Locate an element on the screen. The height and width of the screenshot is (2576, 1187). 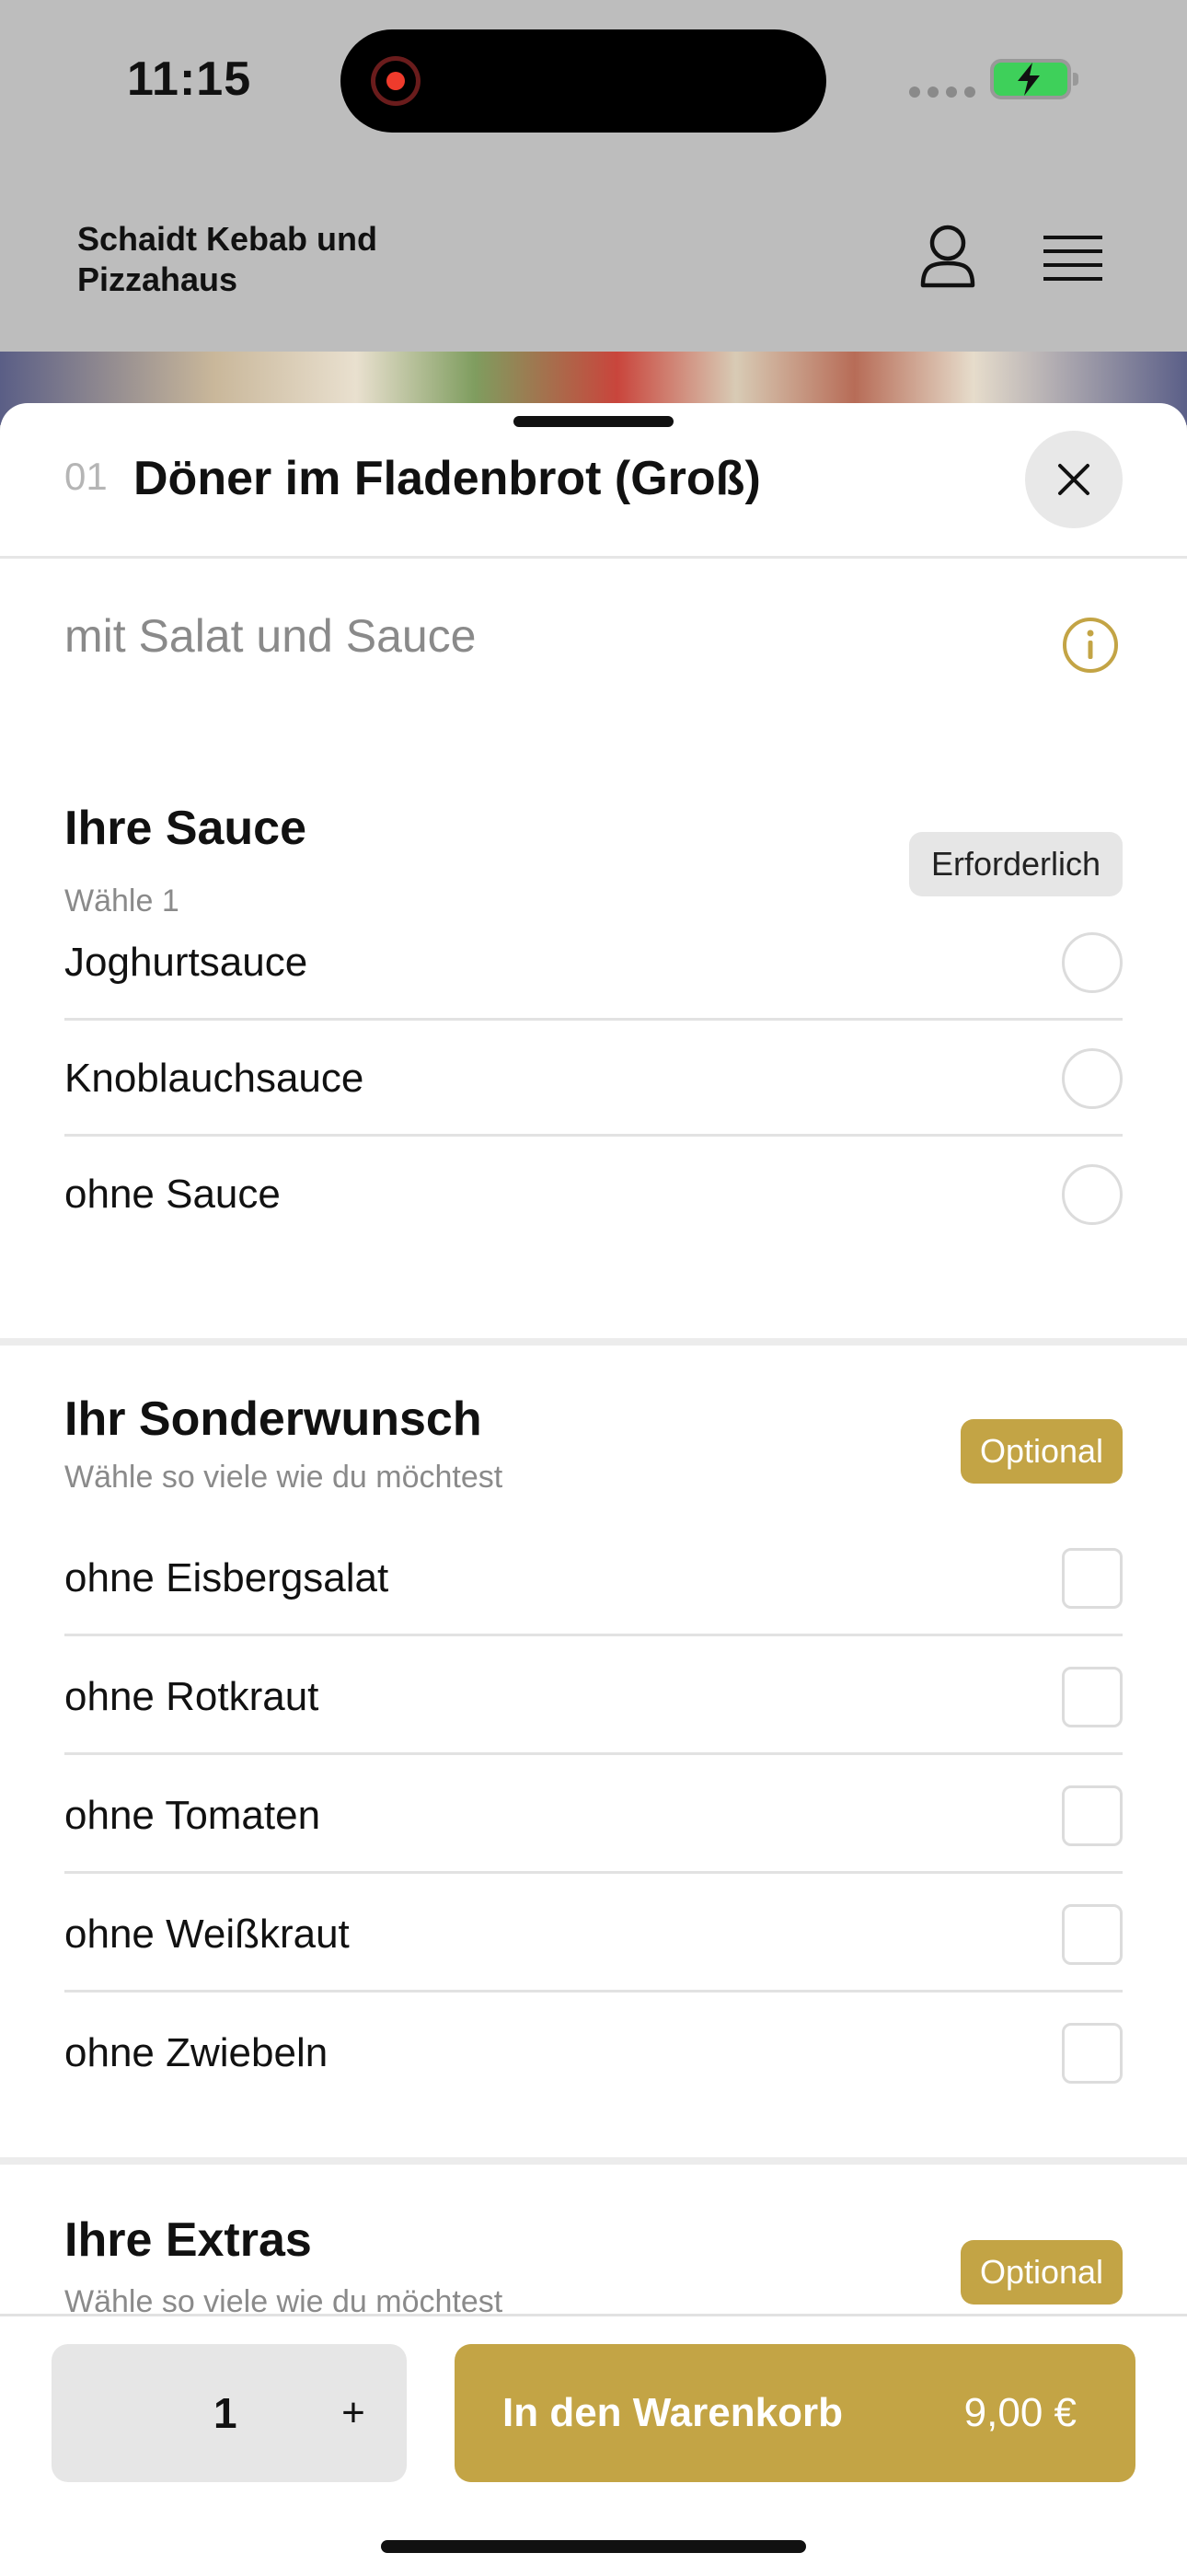
item-description: mit Salat und Sauce is located at coordinates (270, 636).